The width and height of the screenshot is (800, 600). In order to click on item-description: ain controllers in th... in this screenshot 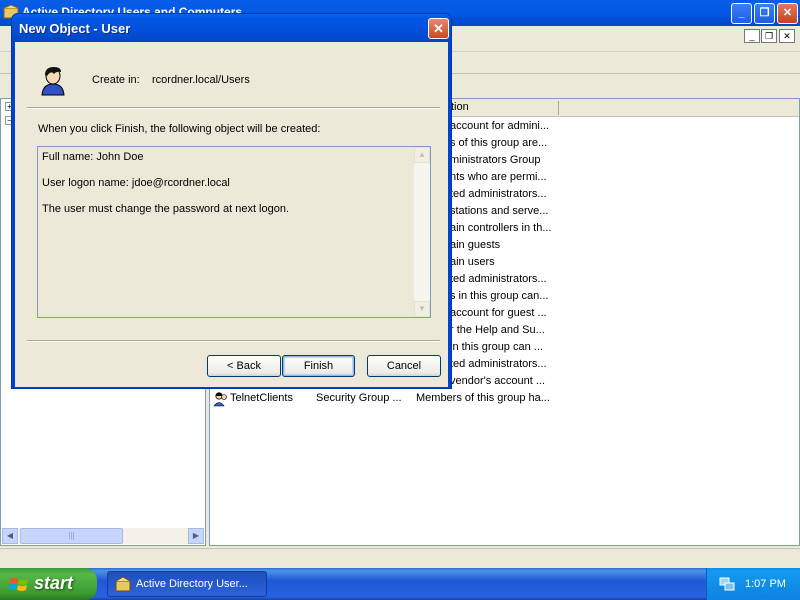, I will do `click(501, 228)`.